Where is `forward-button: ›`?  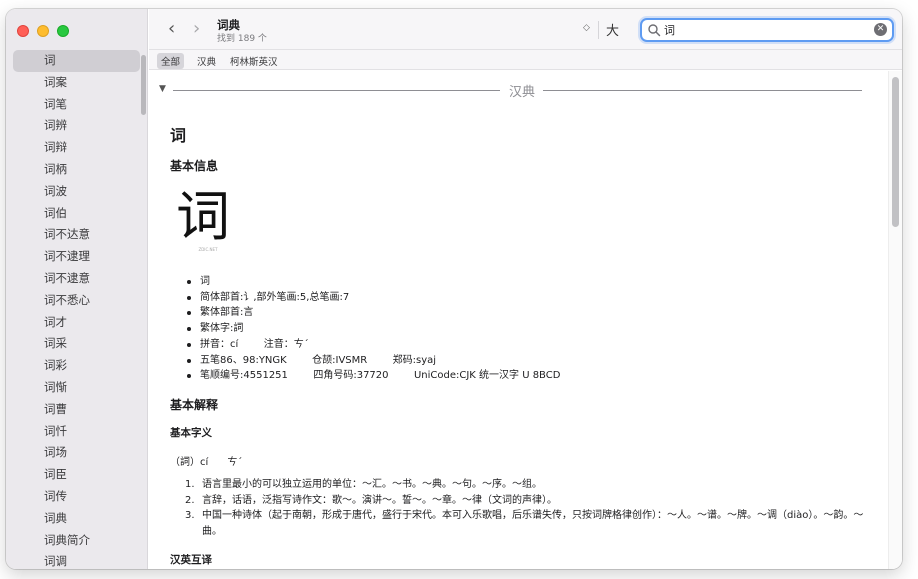
forward-button: › is located at coordinates (196, 29).